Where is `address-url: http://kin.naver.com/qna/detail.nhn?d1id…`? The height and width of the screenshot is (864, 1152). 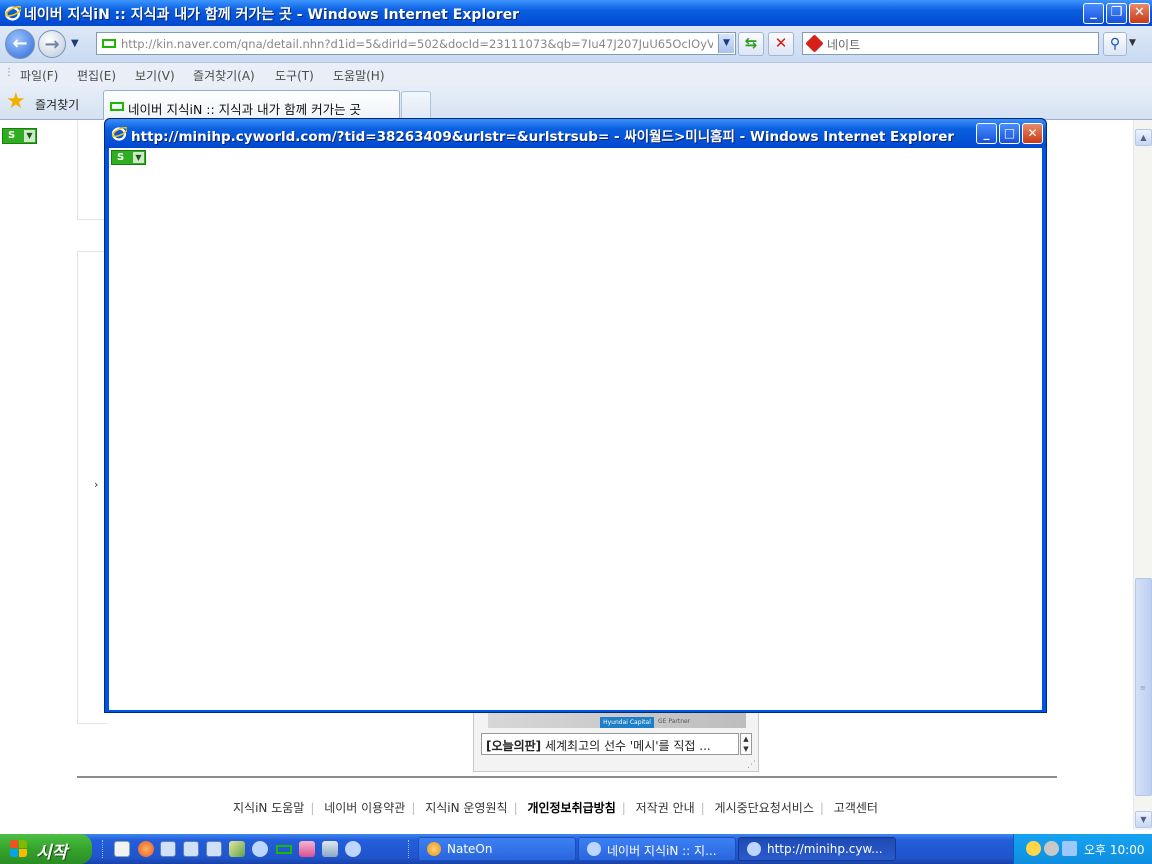
address-url: http://kin.naver.com/qna/detail.nhn?d1id… is located at coordinates (417, 44).